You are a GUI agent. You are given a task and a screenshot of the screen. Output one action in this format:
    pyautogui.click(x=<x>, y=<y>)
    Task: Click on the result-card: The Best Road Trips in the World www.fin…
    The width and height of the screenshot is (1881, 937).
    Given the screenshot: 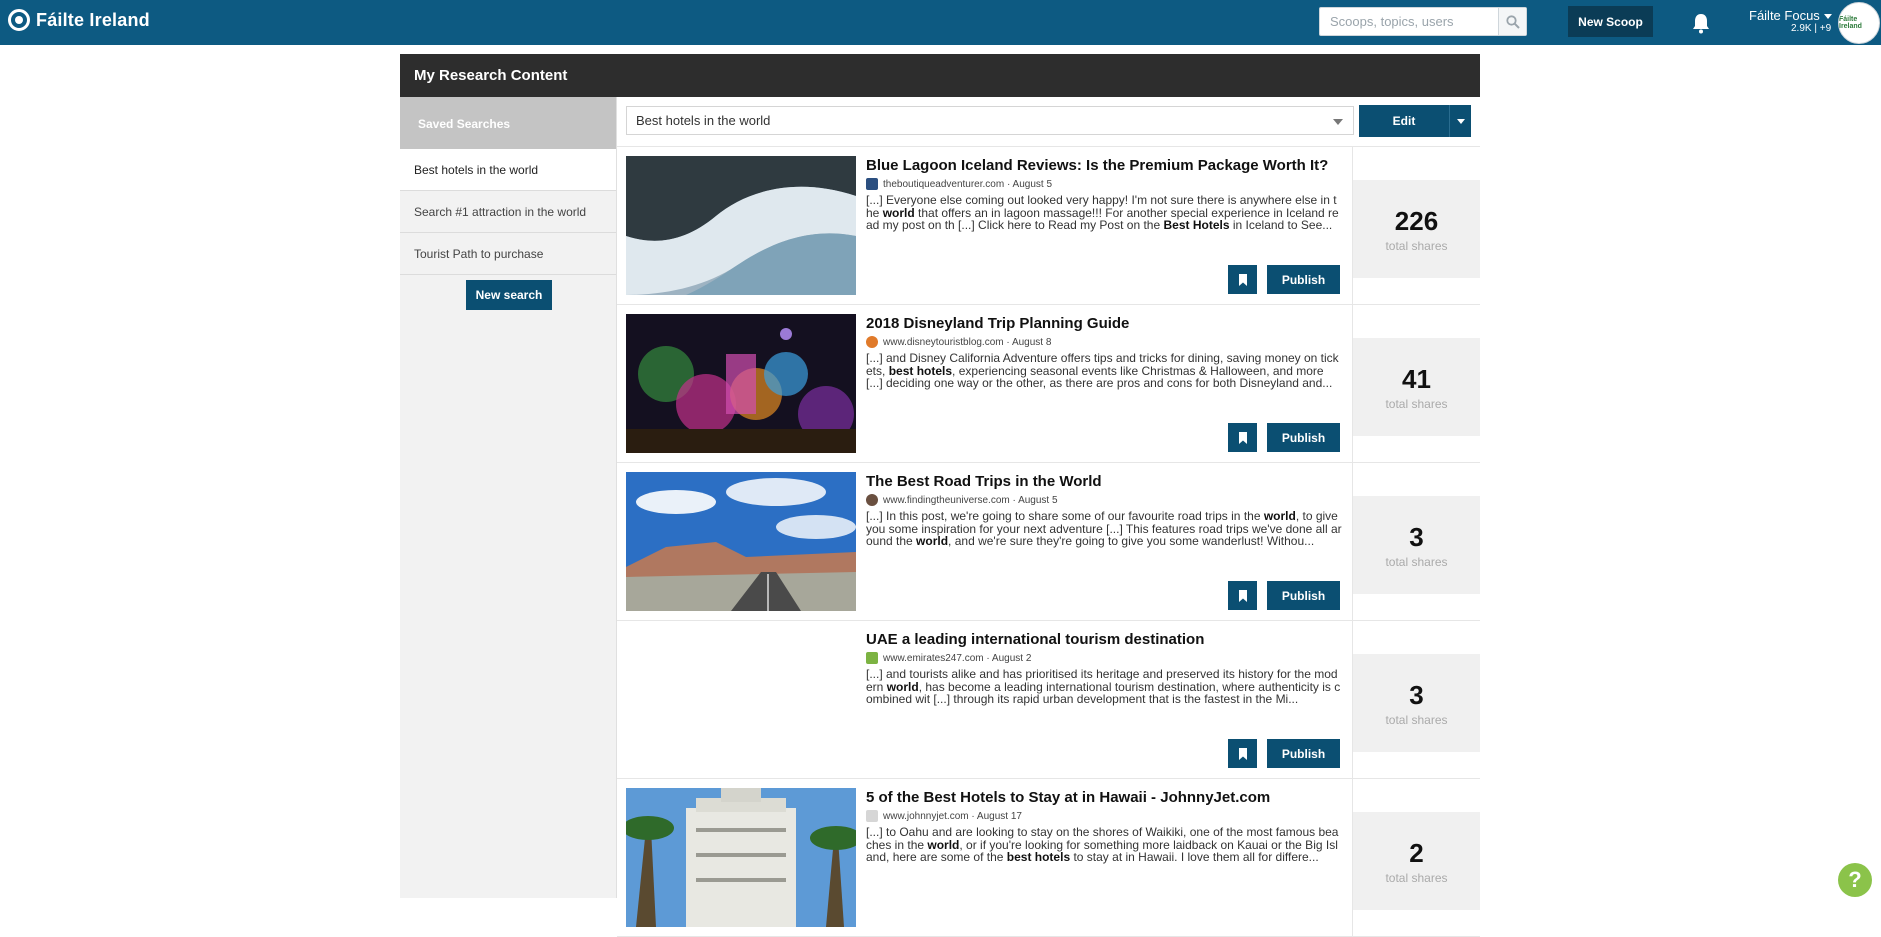 What is the action you would take?
    pyautogui.click(x=985, y=542)
    